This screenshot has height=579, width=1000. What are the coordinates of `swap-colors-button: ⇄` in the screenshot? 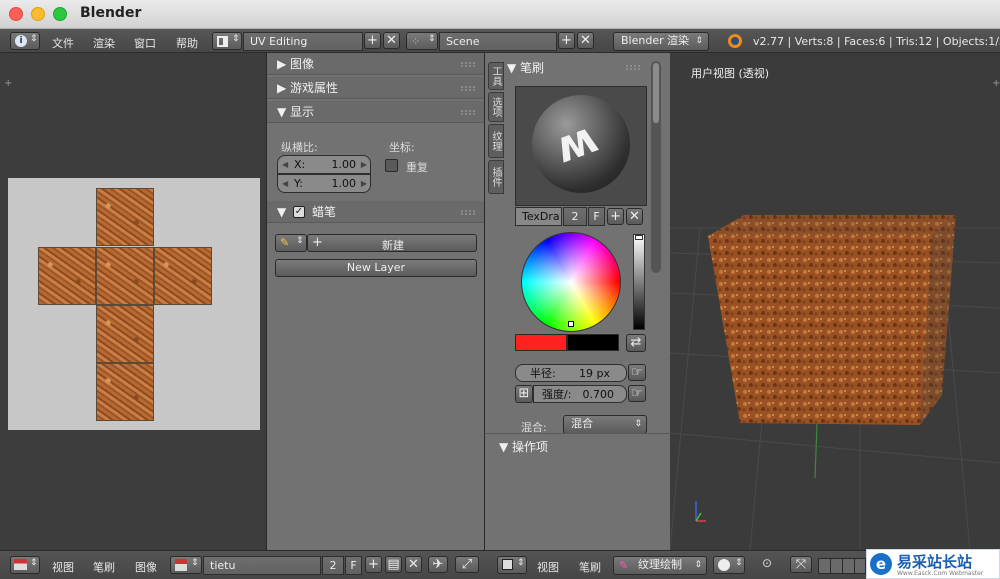 It's located at (636, 343).